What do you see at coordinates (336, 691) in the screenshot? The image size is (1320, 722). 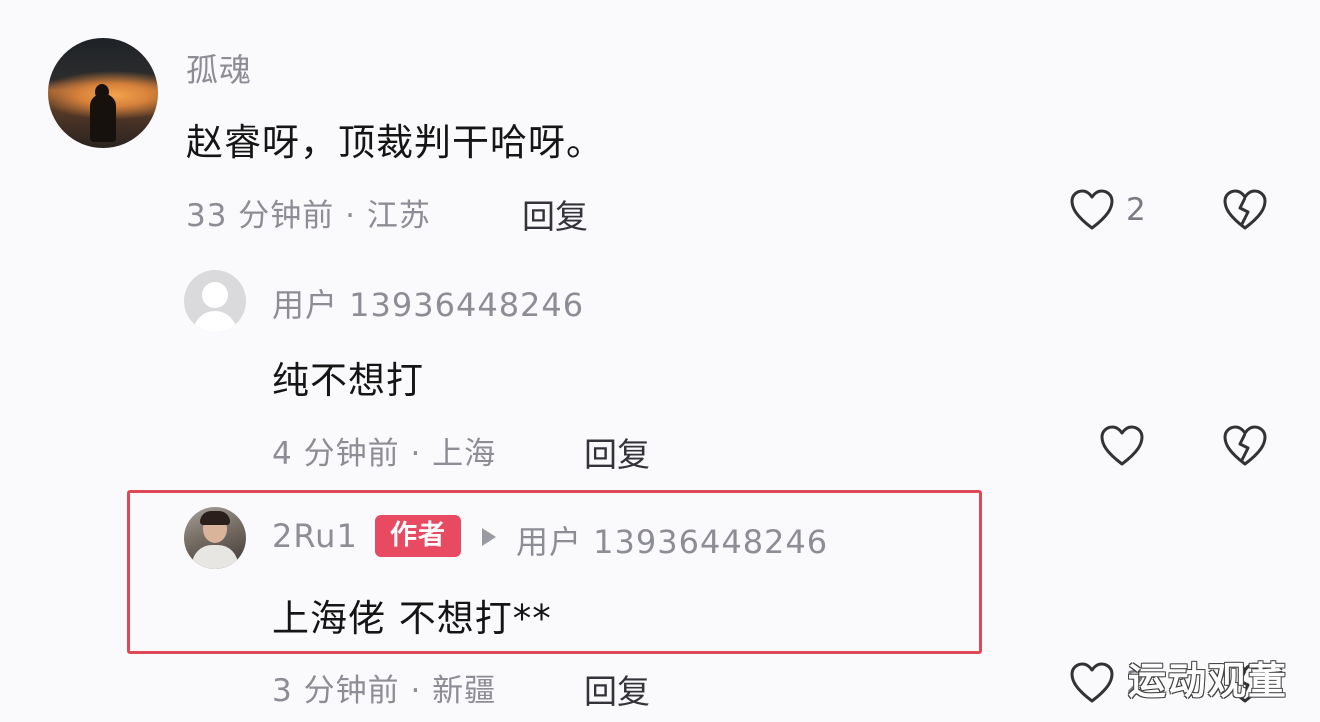 I see `comment-time: 3 分钟前` at bounding box center [336, 691].